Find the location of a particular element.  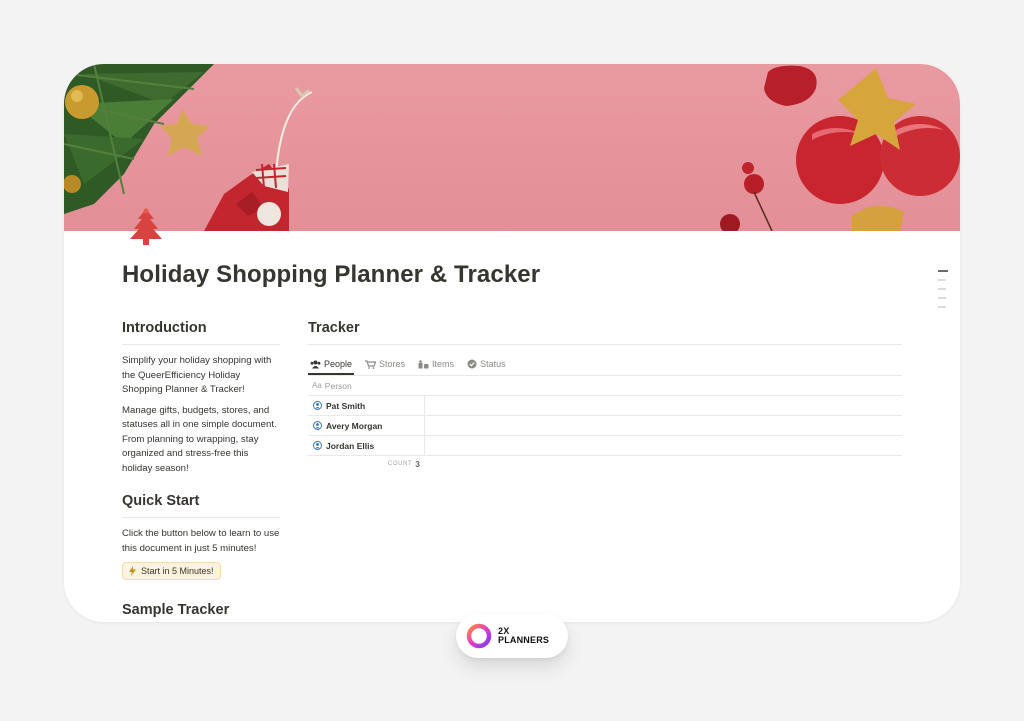

page-title: Holiday Shopping Planner & Tracker is located at coordinates (331, 274).